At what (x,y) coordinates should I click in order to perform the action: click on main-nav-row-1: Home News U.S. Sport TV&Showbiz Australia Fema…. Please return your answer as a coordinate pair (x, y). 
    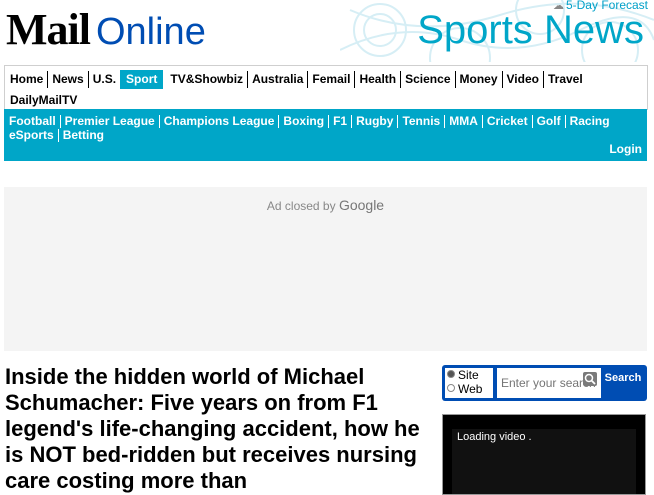
    Looking at the image, I should click on (298, 79).